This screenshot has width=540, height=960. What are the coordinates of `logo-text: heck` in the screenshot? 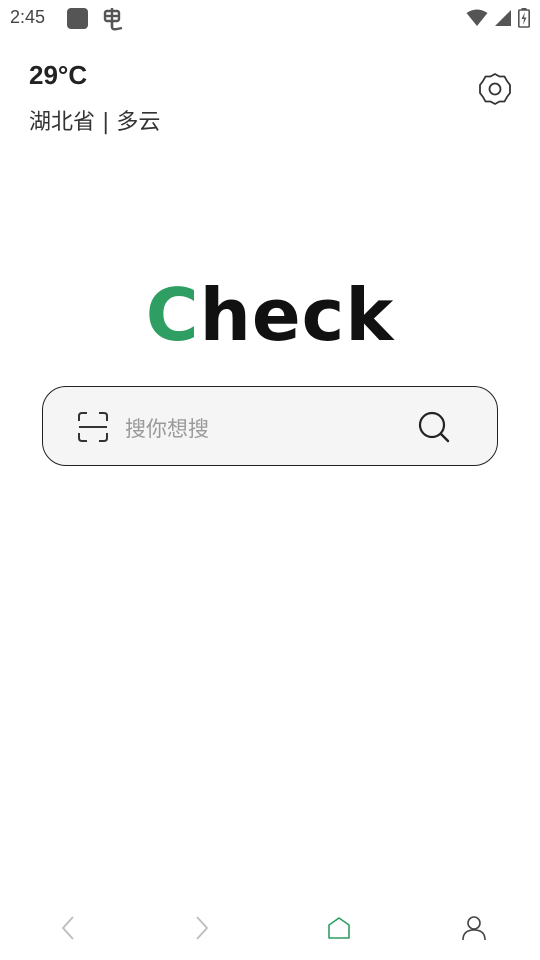 It's located at (297, 315).